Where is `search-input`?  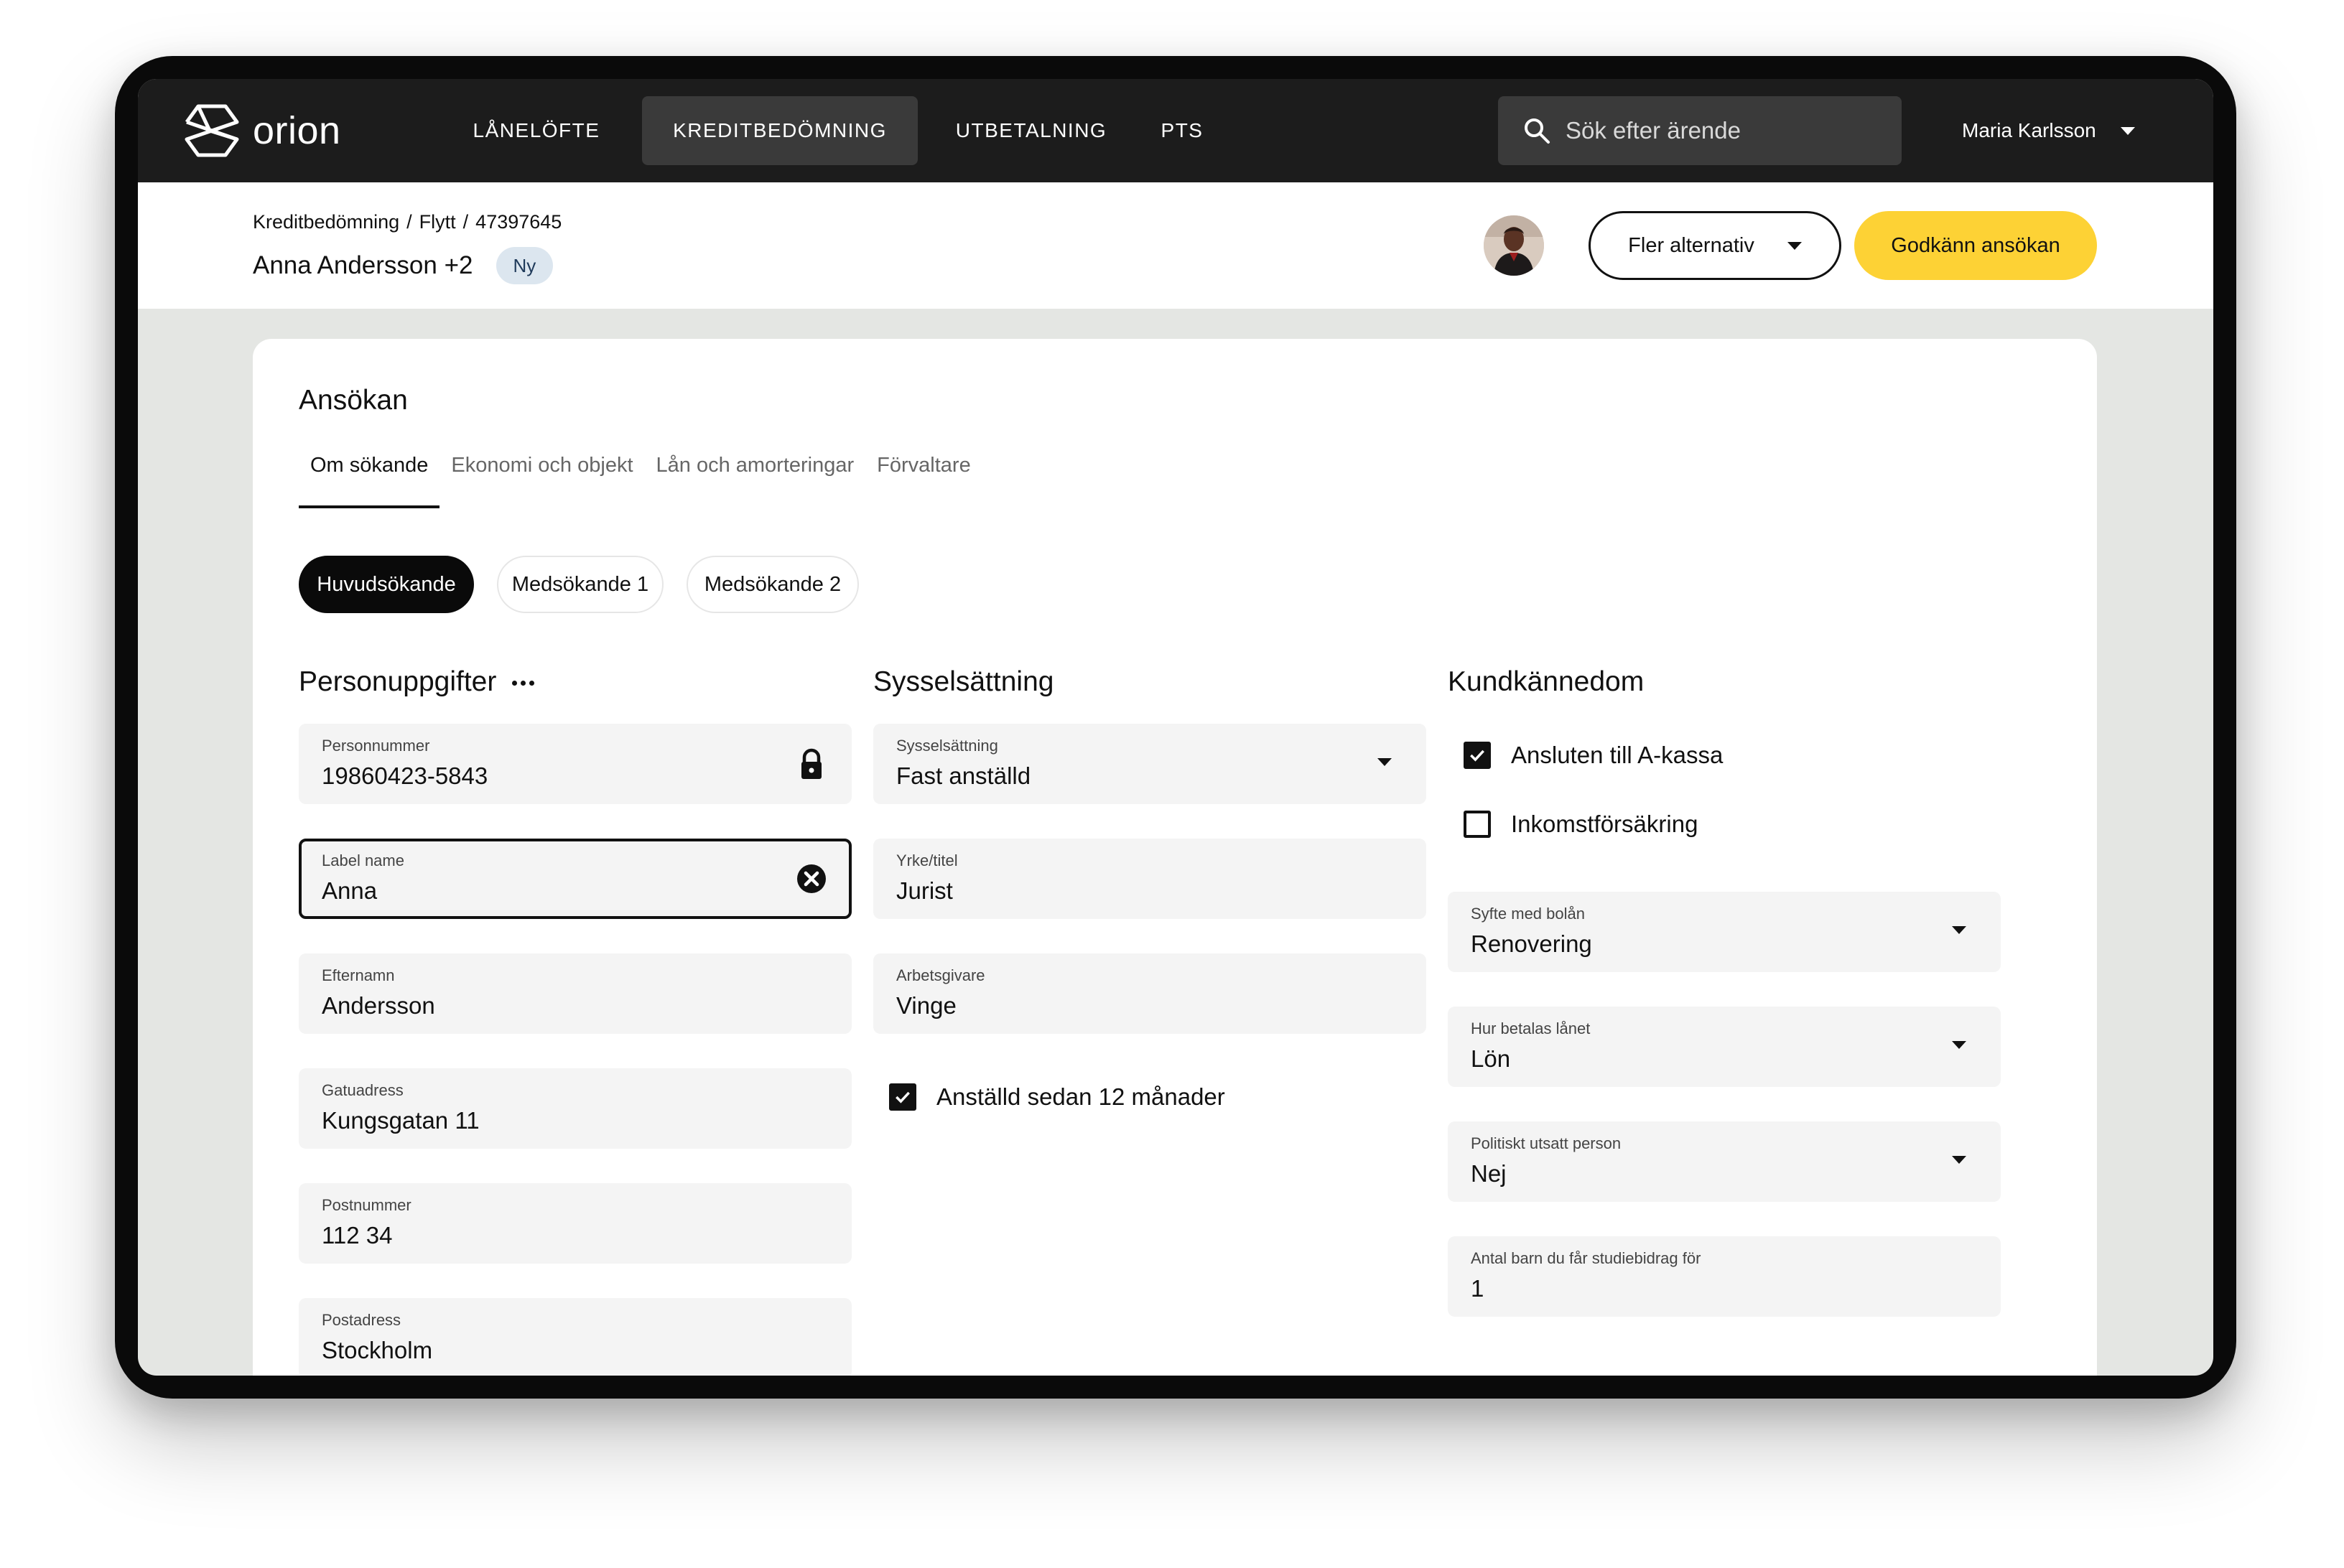 search-input is located at coordinates (1731, 130).